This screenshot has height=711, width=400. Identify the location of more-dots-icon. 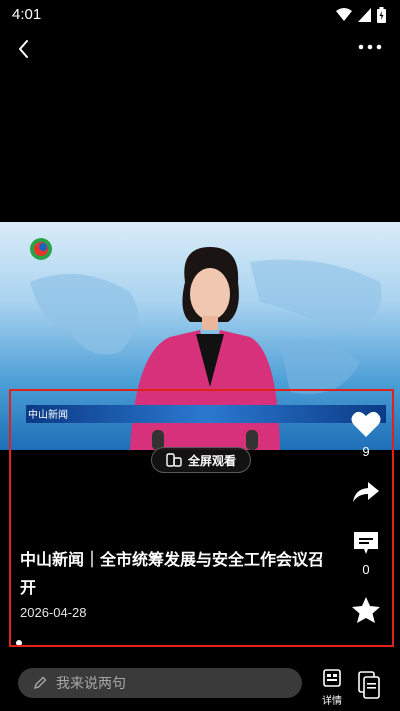
(370, 47).